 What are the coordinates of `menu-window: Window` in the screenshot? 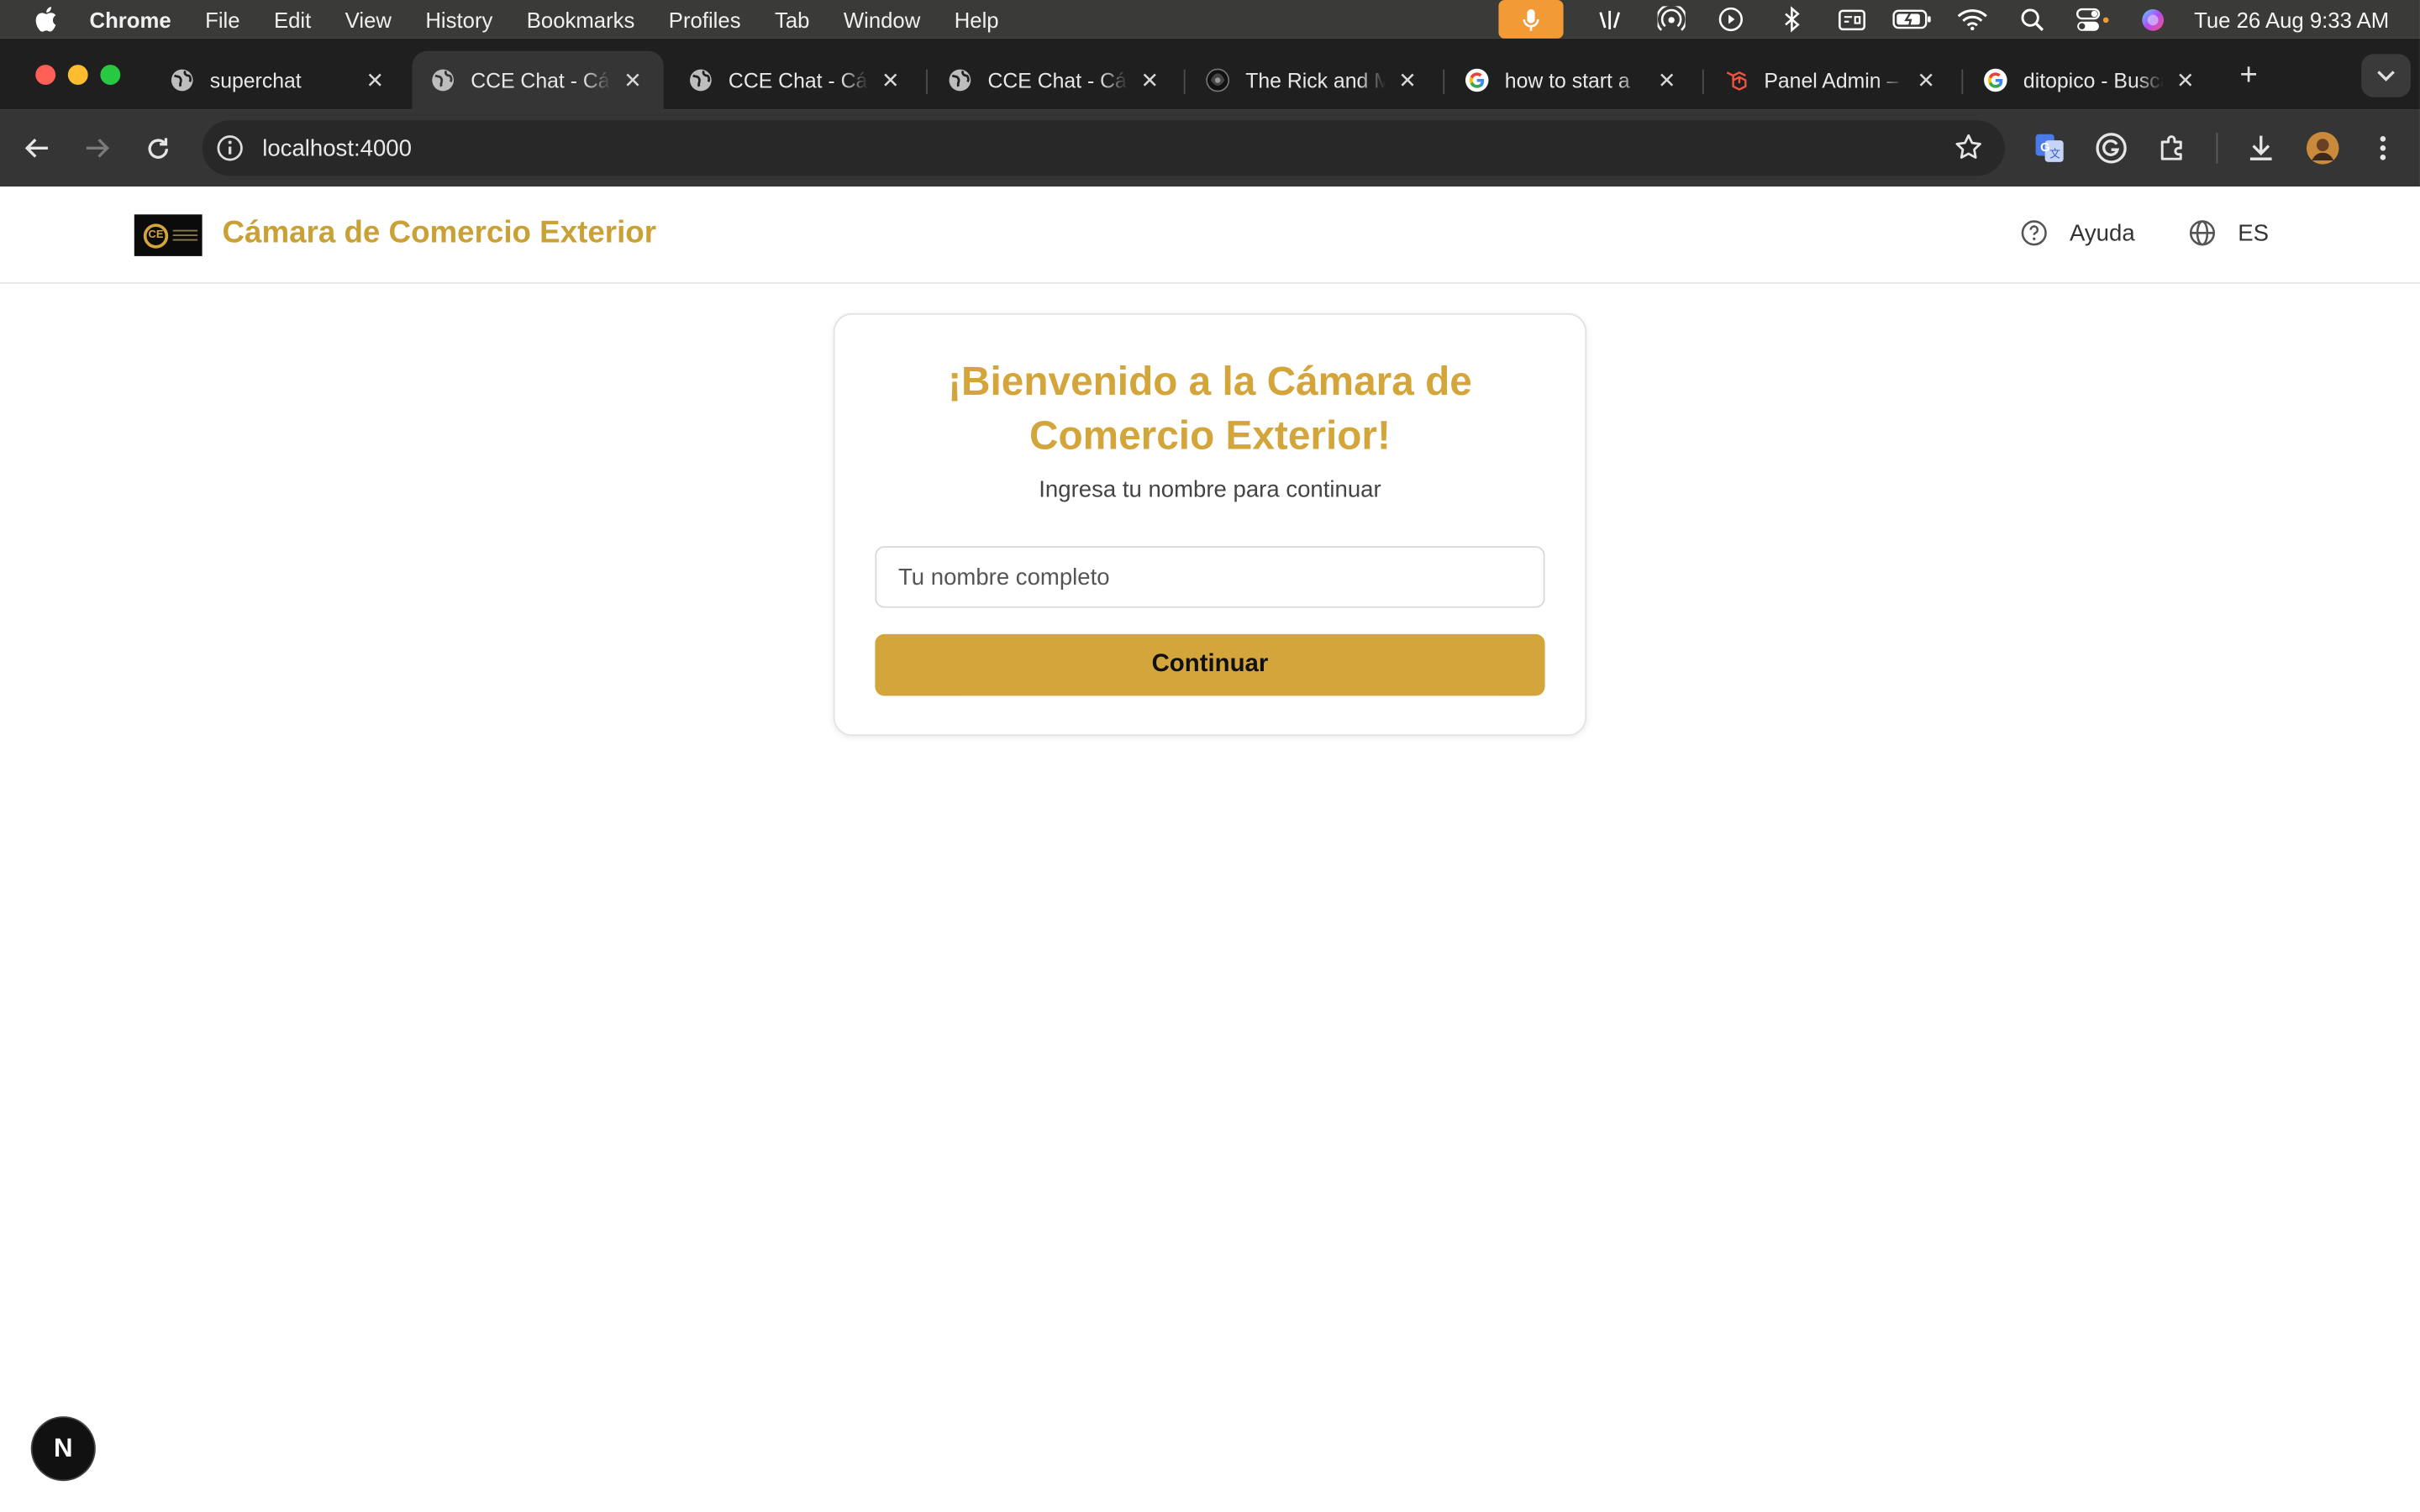 It's located at (882, 19).